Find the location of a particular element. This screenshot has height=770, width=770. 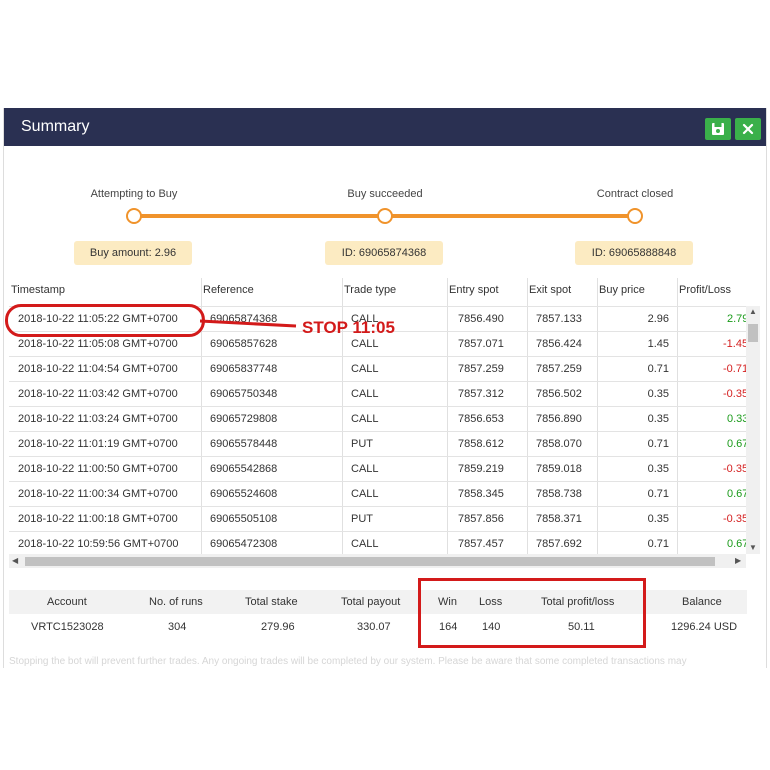

horizontal-scrollbar: ◀ ▶ is located at coordinates (377, 561).